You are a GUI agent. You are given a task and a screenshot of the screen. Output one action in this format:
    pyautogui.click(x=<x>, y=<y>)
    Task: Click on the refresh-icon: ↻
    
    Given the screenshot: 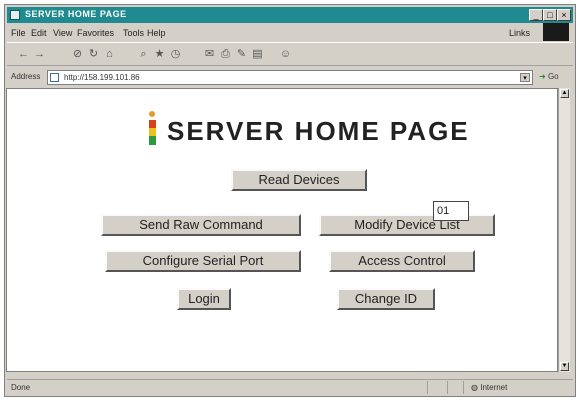 What is the action you would take?
    pyautogui.click(x=93, y=54)
    